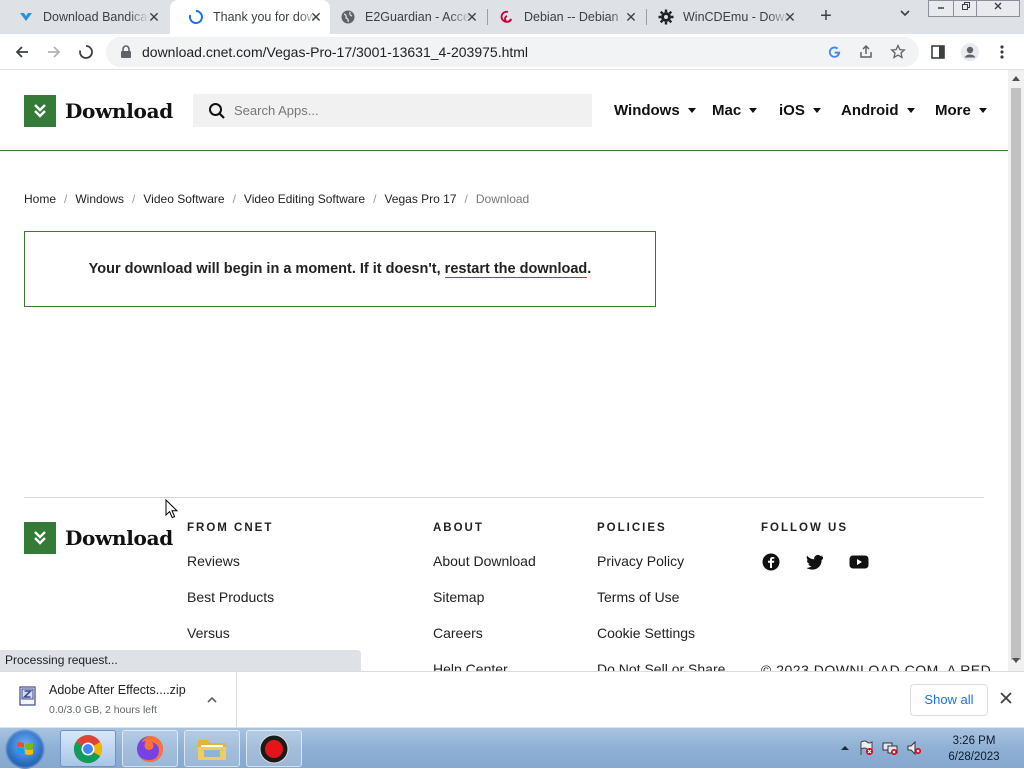 The image size is (1024, 769). What do you see at coordinates (661, 606) in the screenshot?
I see `footer-link-terms-of-use: Terms of Use` at bounding box center [661, 606].